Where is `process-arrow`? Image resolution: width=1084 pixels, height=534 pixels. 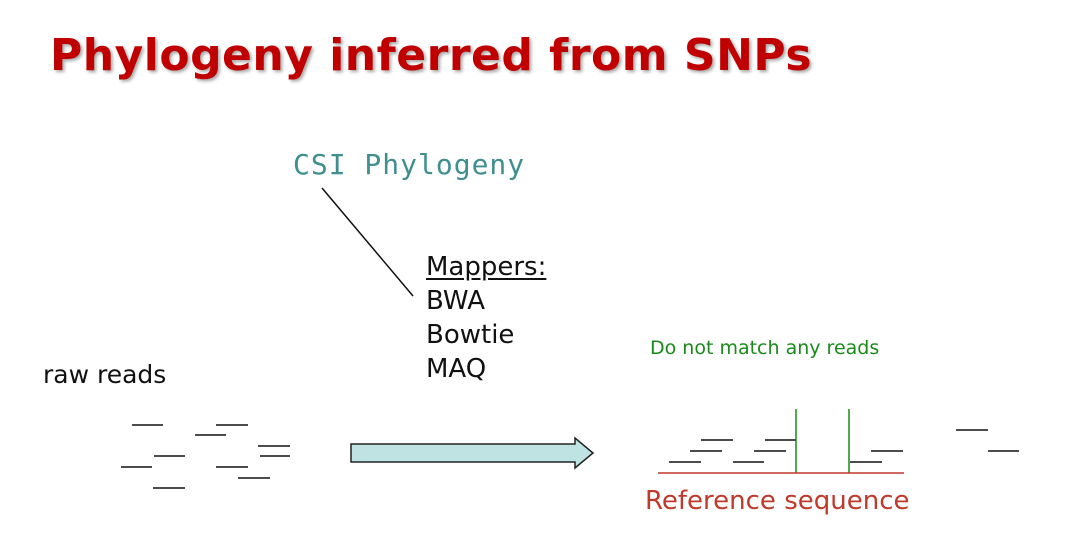 process-arrow is located at coordinates (472, 453).